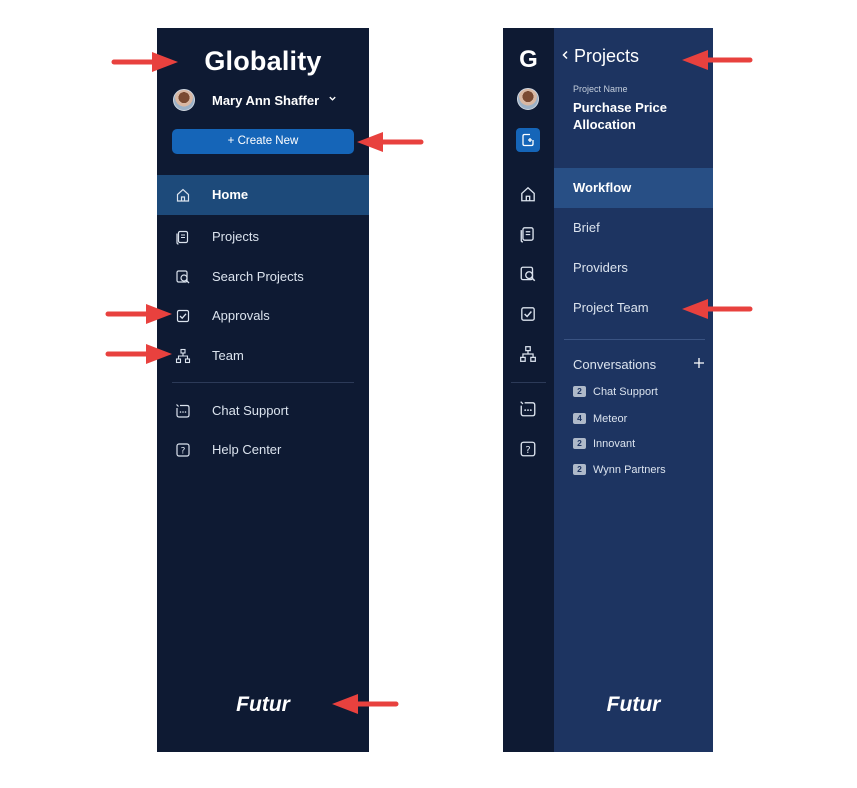  I want to click on conversation-item: 2 Wynn Partners, so click(619, 470).